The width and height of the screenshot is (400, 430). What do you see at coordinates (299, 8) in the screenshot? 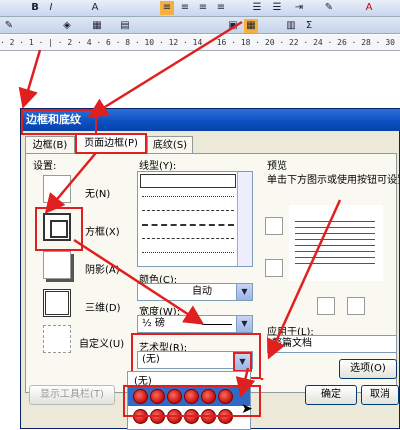
I see `indent-icon: ⇥` at bounding box center [299, 8].